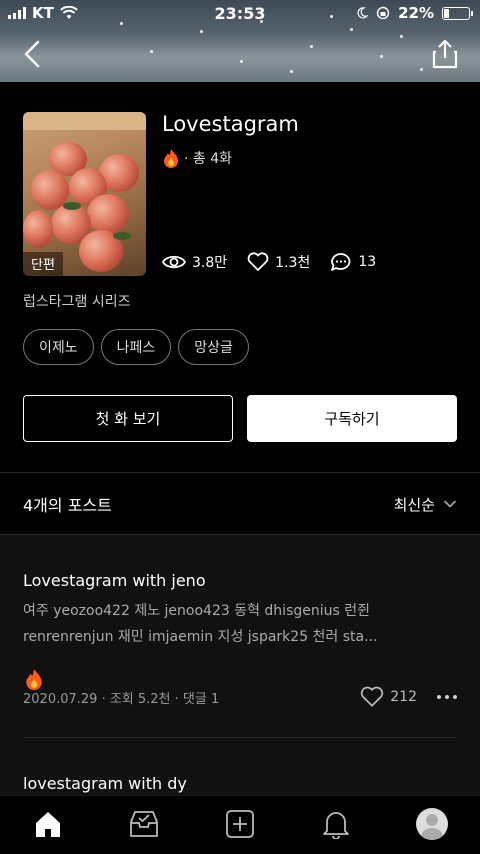  What do you see at coordinates (174, 262) in the screenshot?
I see `eye-icon` at bounding box center [174, 262].